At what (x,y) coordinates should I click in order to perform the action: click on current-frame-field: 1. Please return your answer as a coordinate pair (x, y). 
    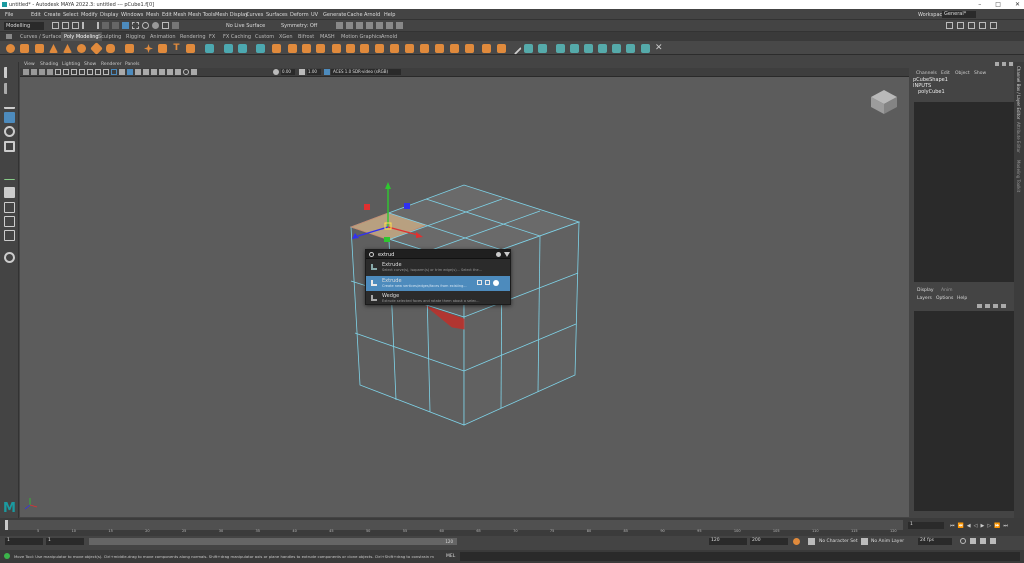
    Looking at the image, I should click on (926, 525).